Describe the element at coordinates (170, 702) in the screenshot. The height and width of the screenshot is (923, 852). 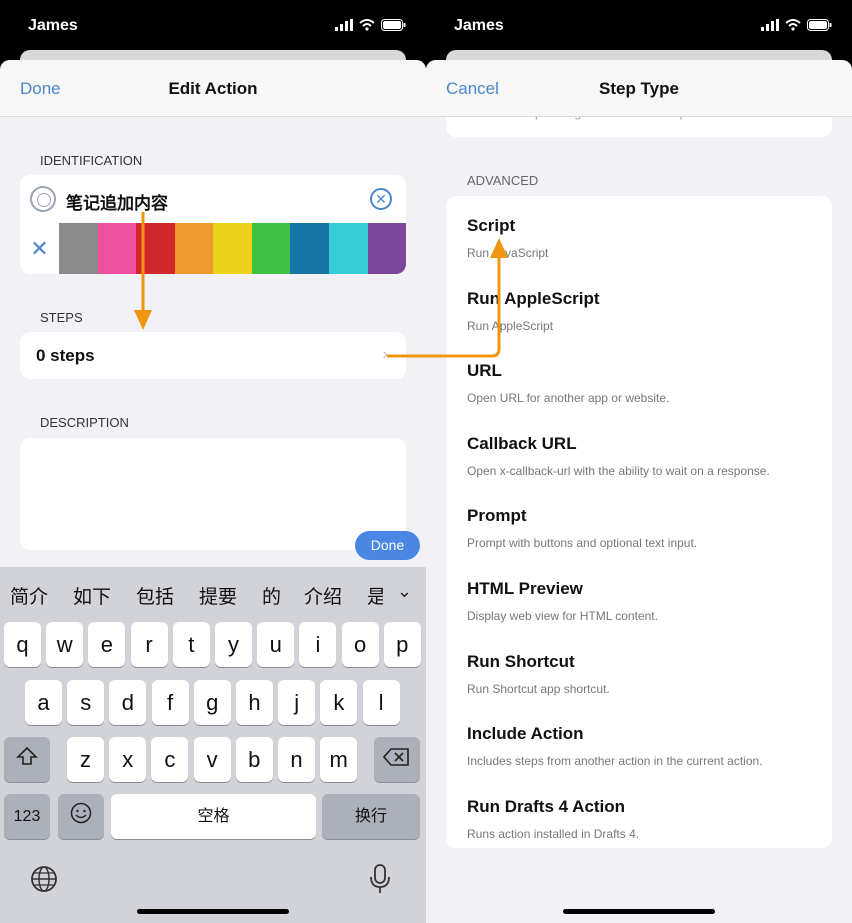
I see `key-f: f` at that location.